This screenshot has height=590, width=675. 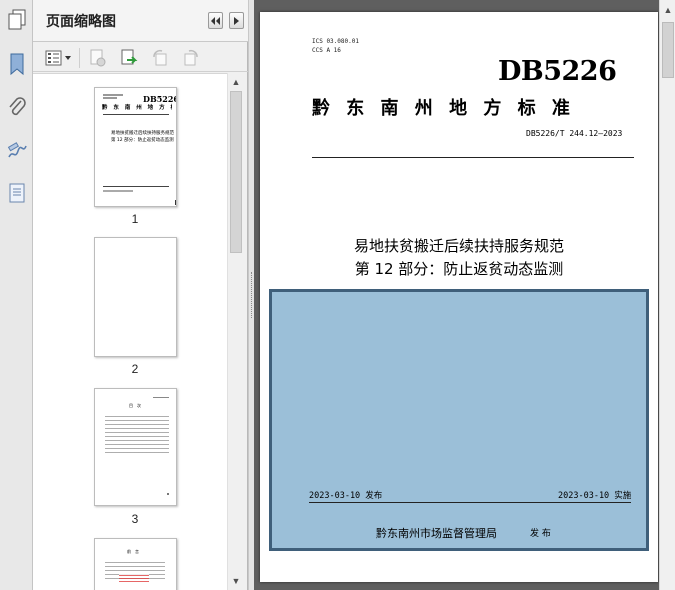 I want to click on db-mark: DB5226, so click(x=557, y=71).